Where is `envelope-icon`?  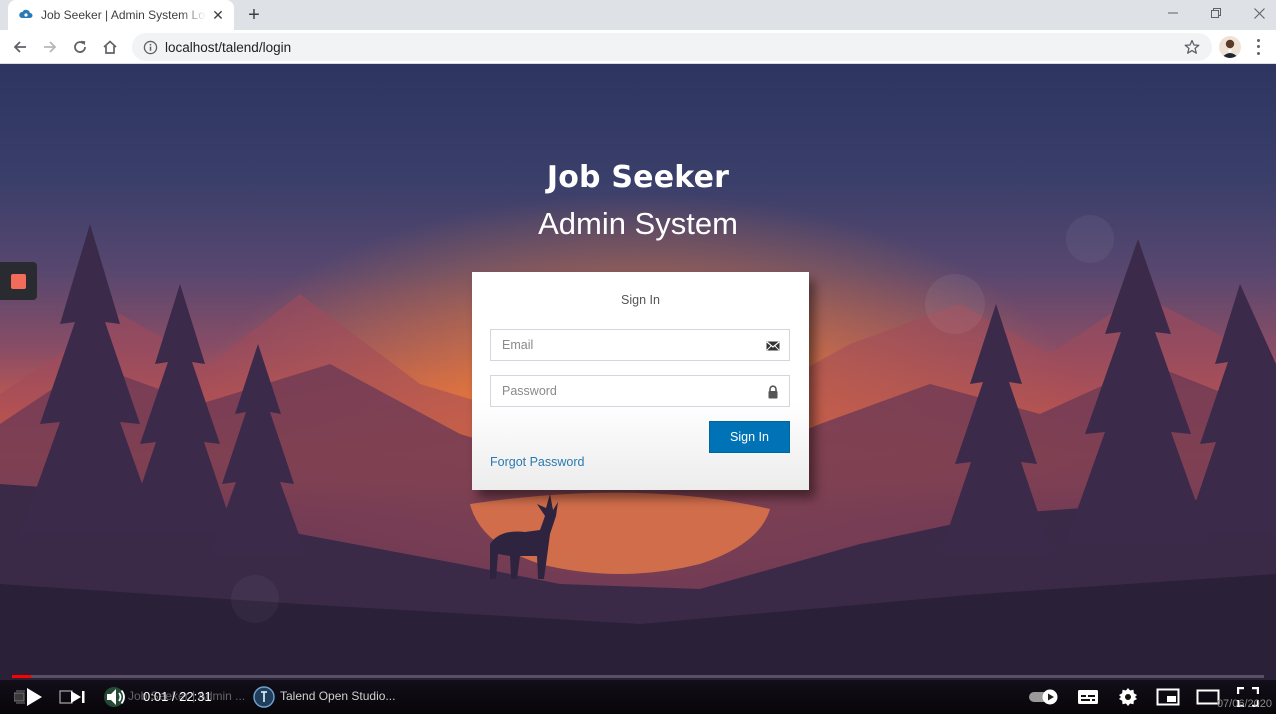 envelope-icon is located at coordinates (773, 346).